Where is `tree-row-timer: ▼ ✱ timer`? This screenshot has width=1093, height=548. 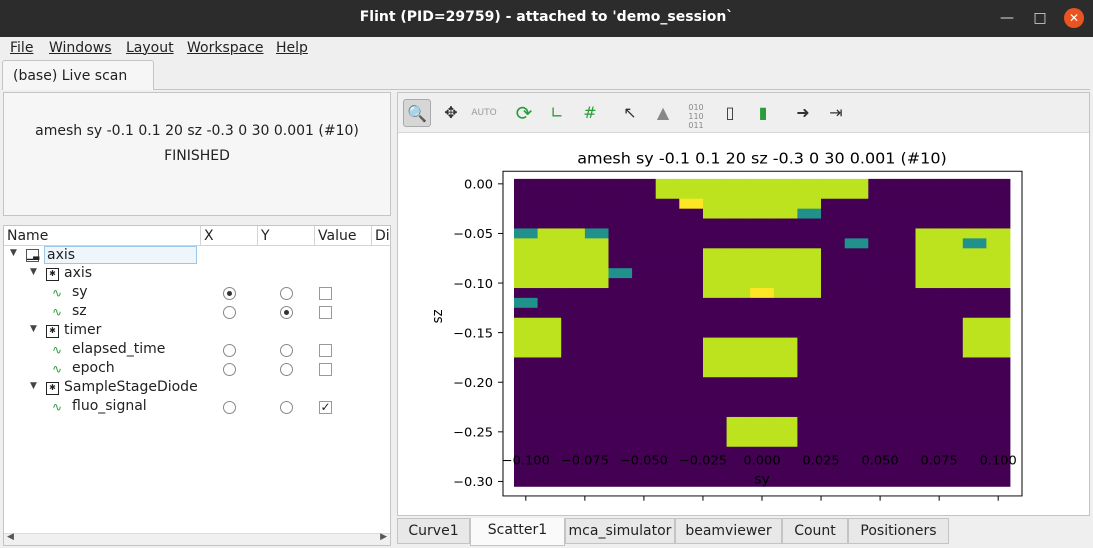 tree-row-timer: ▼ ✱ timer is located at coordinates (197, 331).